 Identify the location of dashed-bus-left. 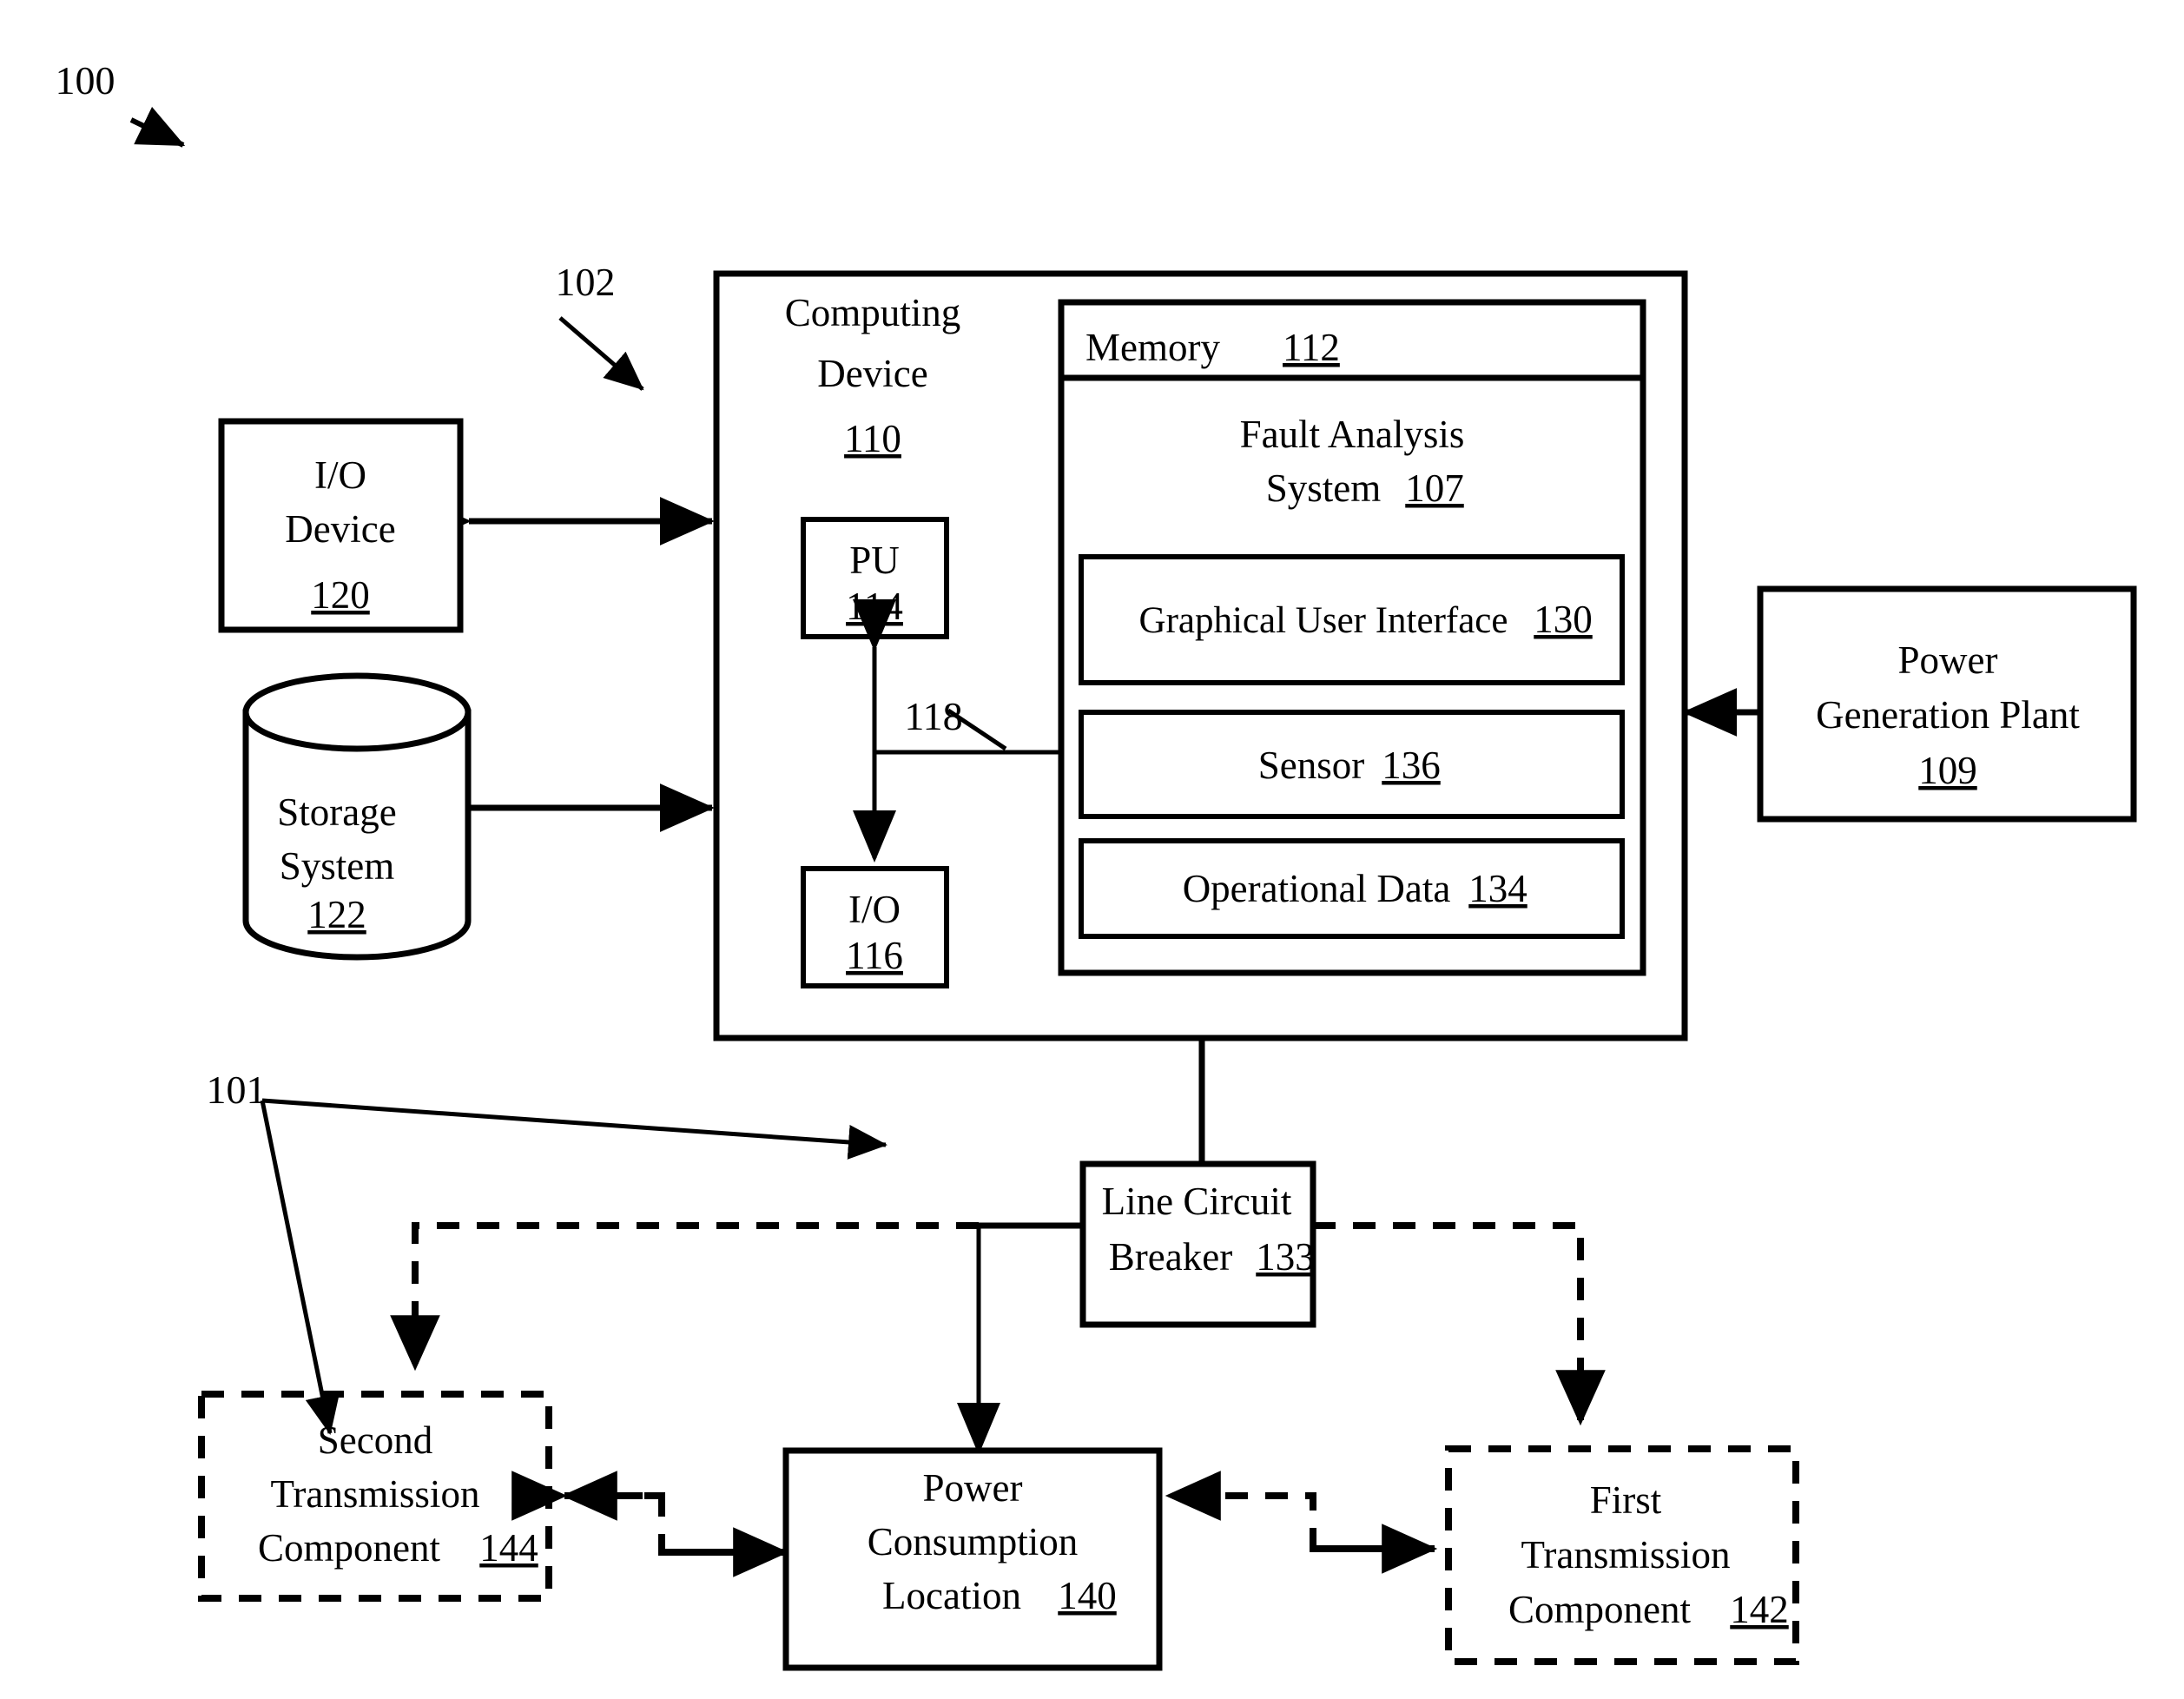
(684, 1297).